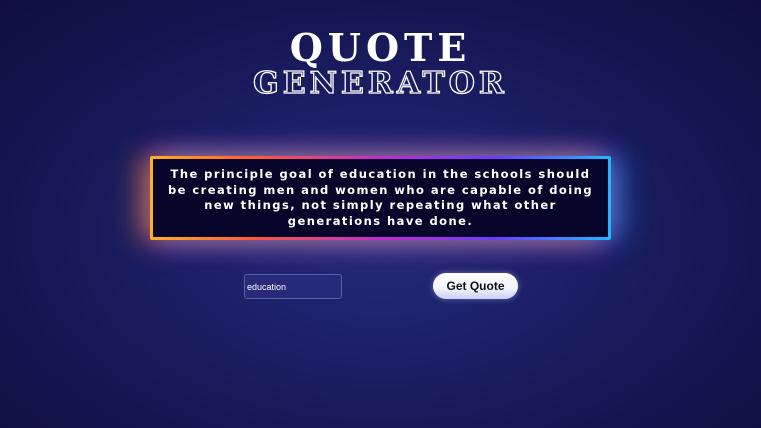 Image resolution: width=761 pixels, height=428 pixels. What do you see at coordinates (380, 83) in the screenshot?
I see `title-generator: GENERATOR` at bounding box center [380, 83].